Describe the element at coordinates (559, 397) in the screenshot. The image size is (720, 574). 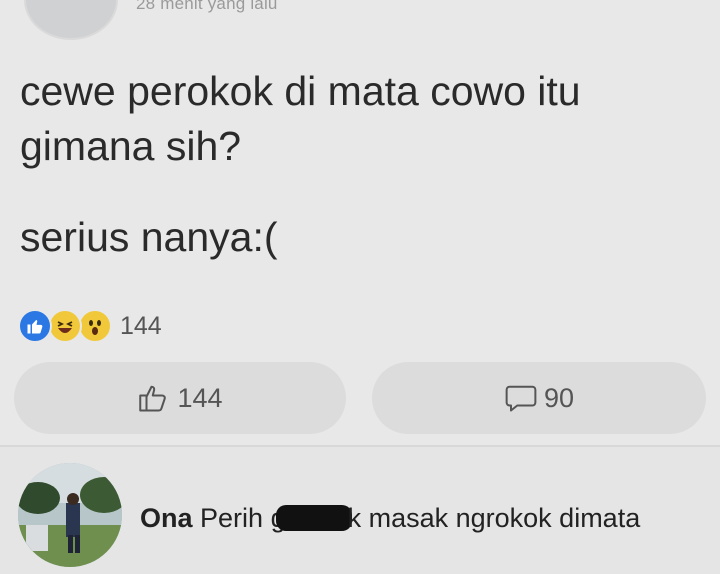
I see `comment-count: 90` at that location.